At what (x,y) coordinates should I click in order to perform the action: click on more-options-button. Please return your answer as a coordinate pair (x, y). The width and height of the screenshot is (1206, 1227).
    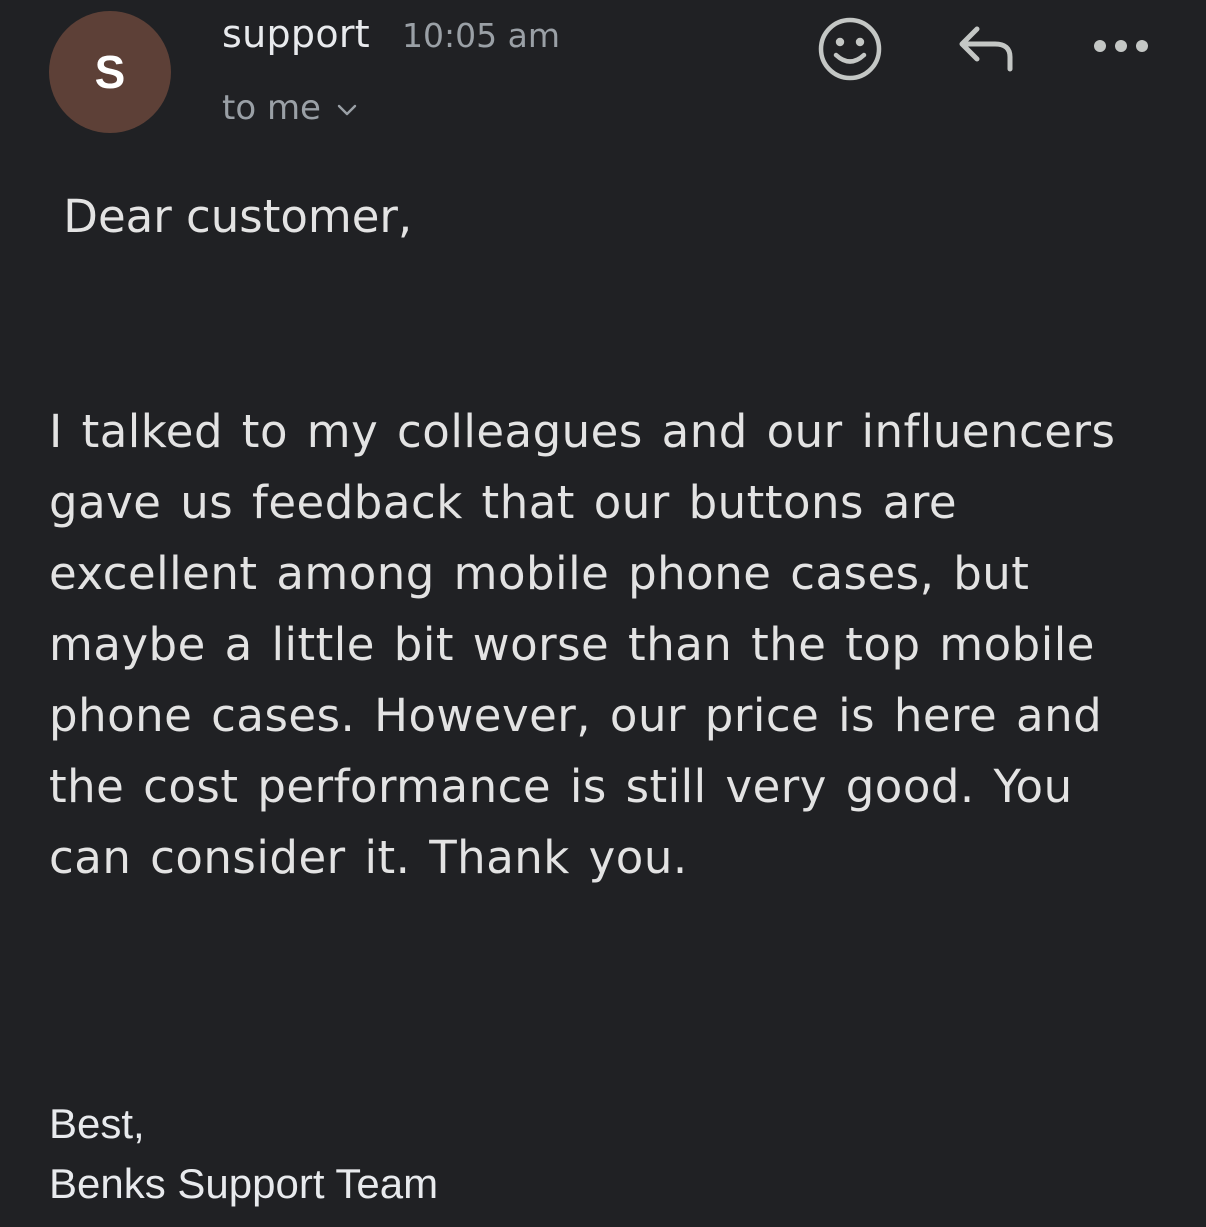
    Looking at the image, I should click on (1121, 46).